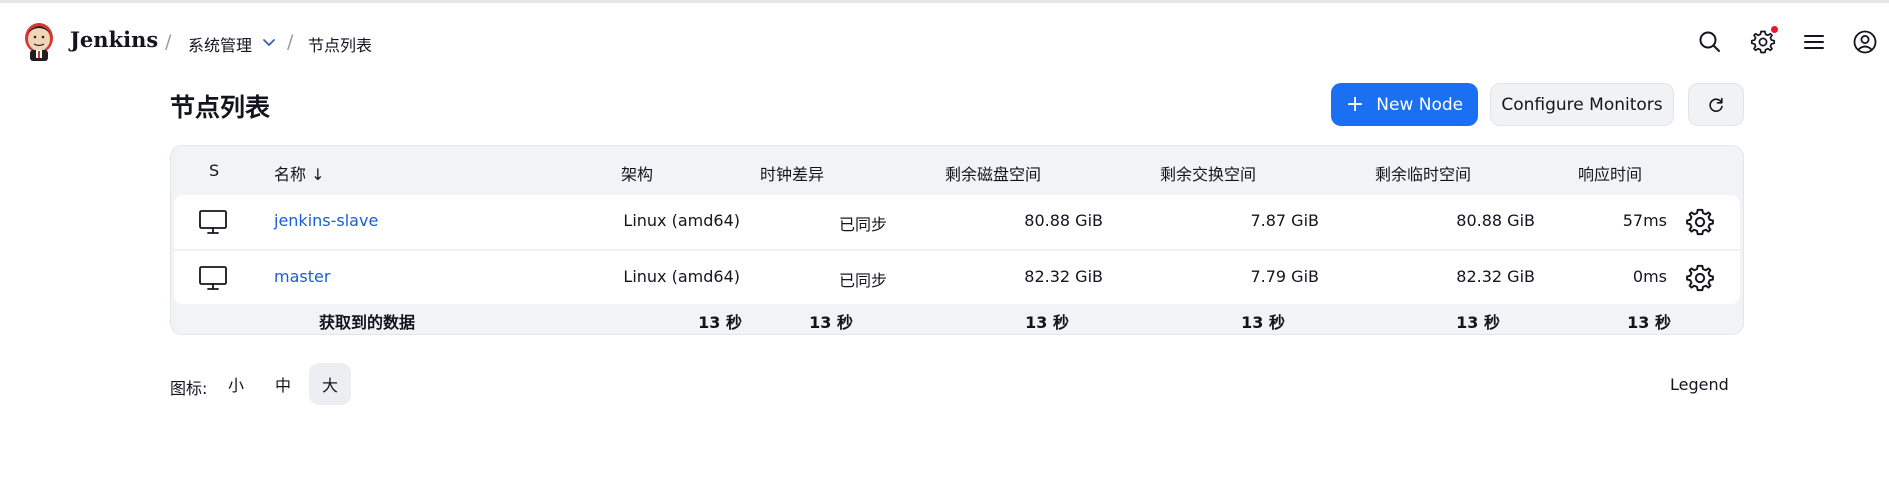 The image size is (1889, 477). What do you see at coordinates (1649, 322) in the screenshot?
I see `footer-response-age: 13 秒` at bounding box center [1649, 322].